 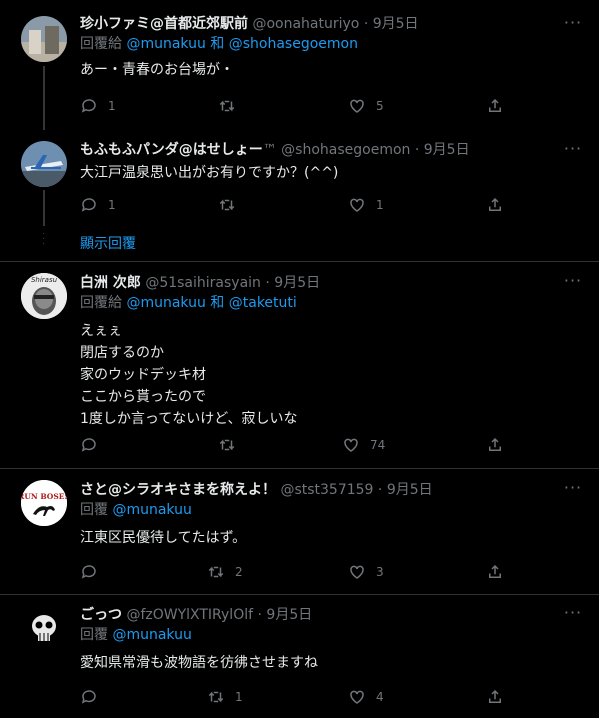 What do you see at coordinates (225, 572) in the screenshot?
I see `retweet-button: 2` at bounding box center [225, 572].